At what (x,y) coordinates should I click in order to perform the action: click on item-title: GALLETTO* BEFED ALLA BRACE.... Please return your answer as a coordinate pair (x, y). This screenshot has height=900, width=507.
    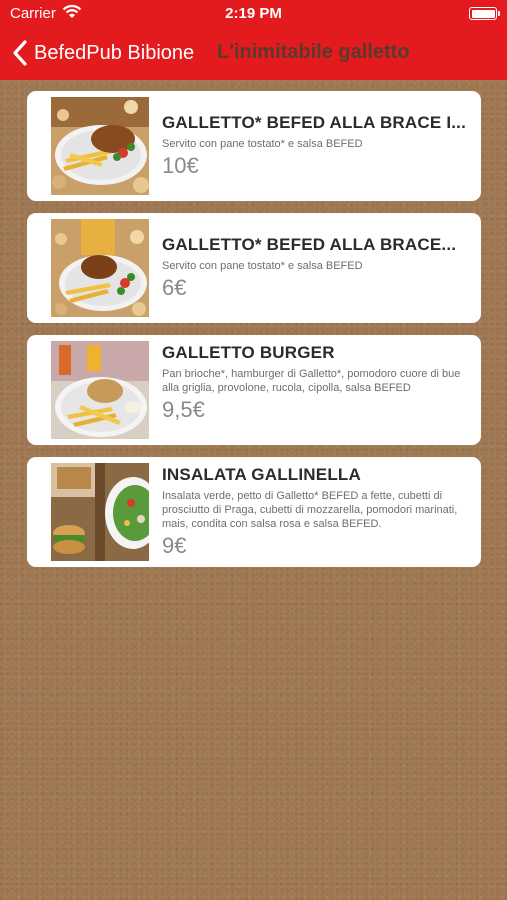
    Looking at the image, I should click on (309, 244).